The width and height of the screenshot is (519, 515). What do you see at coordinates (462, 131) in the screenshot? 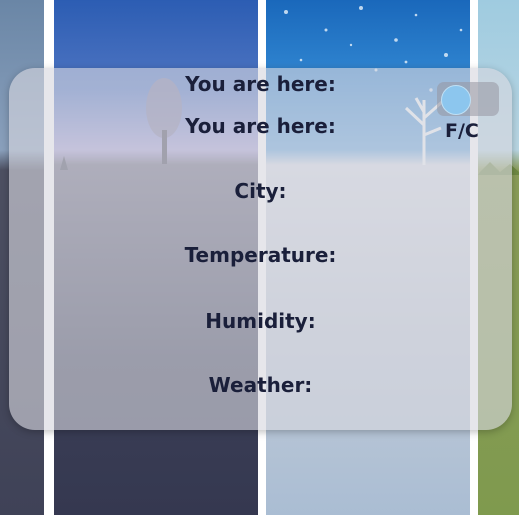
I see `unit-toggle-label: F/C` at bounding box center [462, 131].